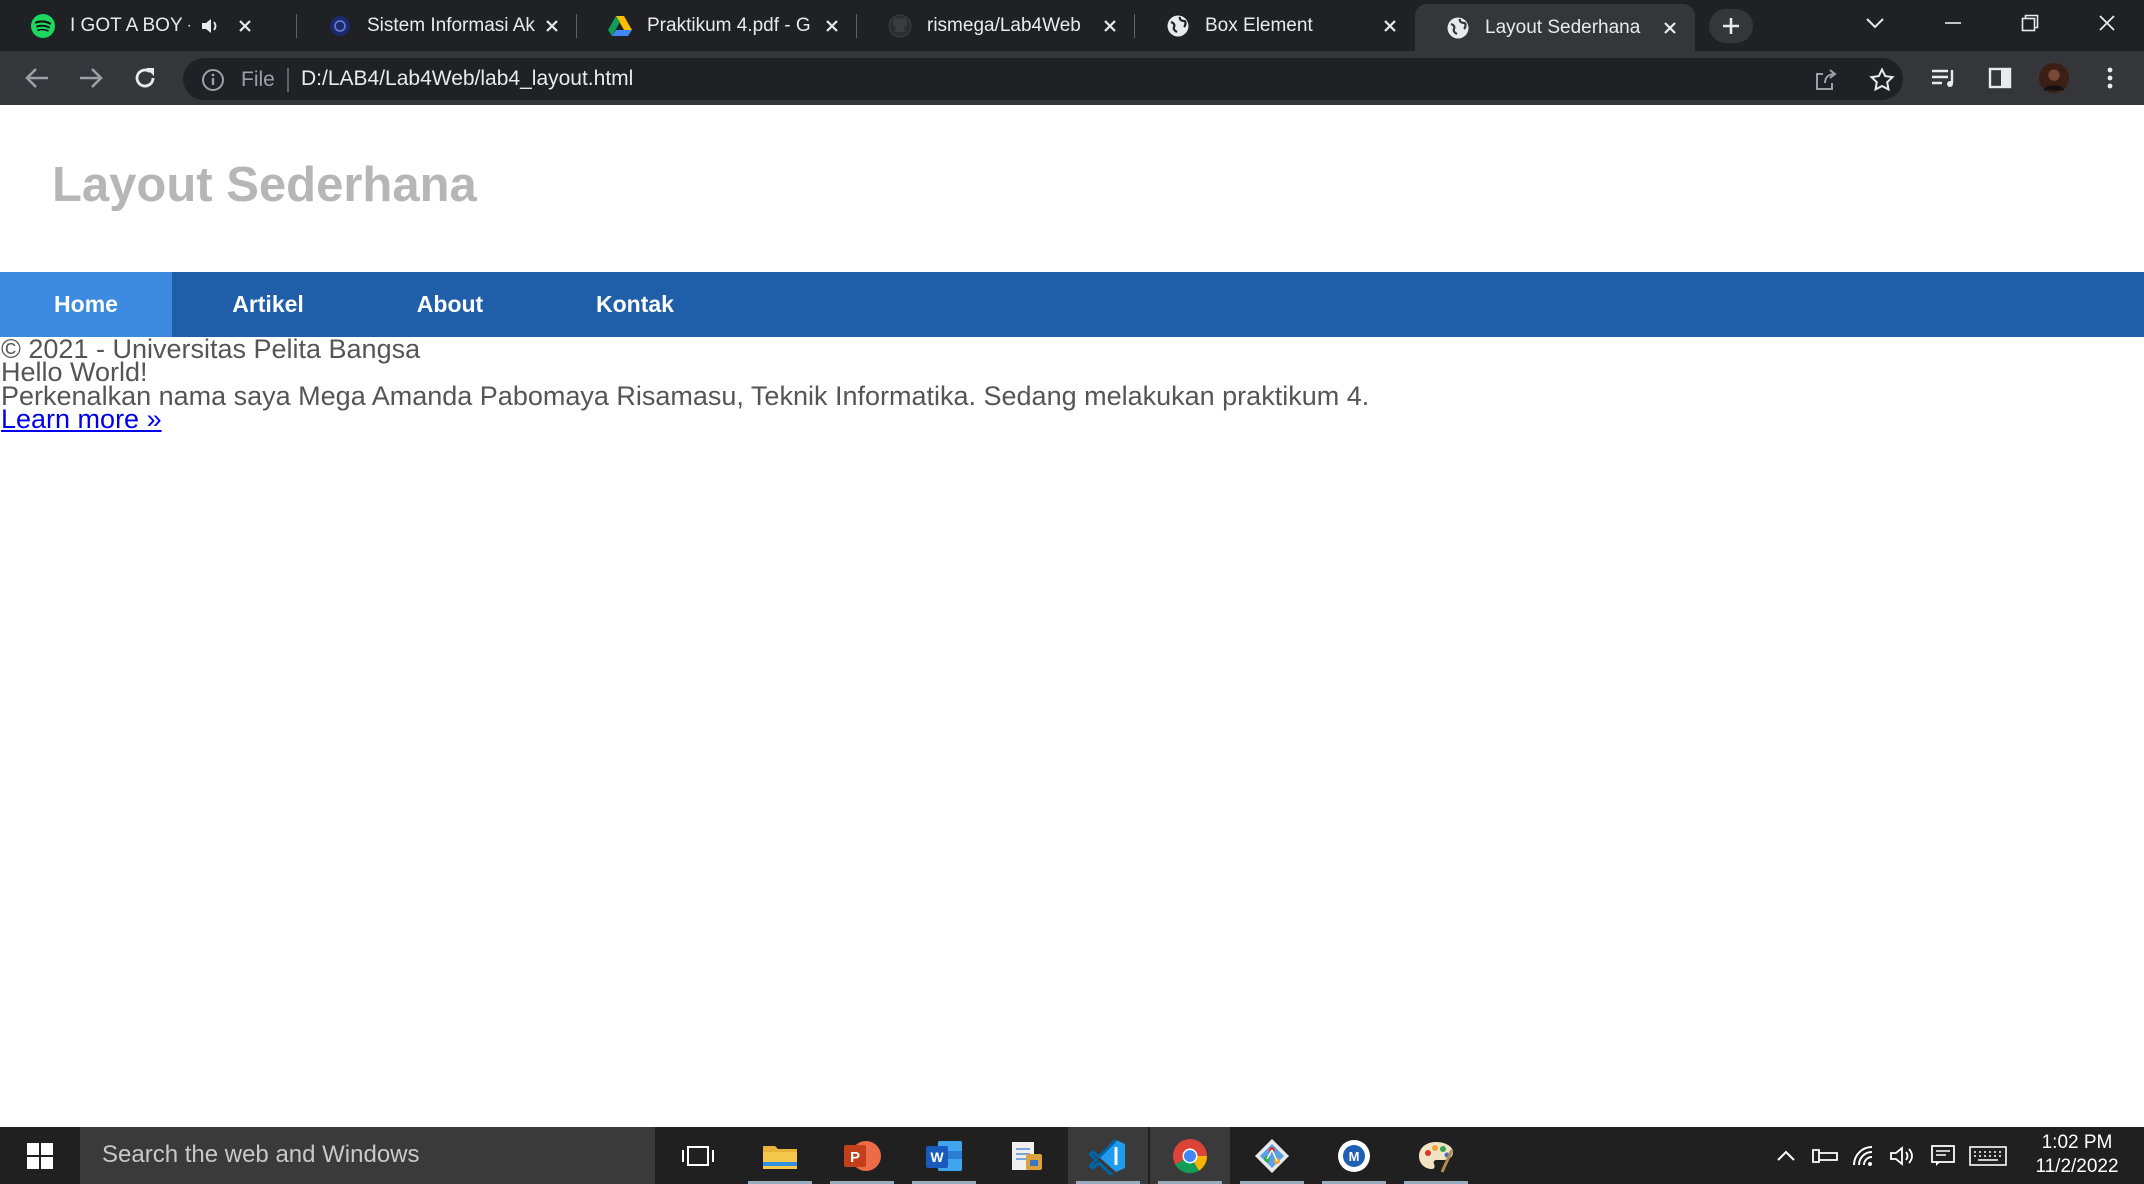 The height and width of the screenshot is (1184, 2144). What do you see at coordinates (2054, 78) in the screenshot?
I see `profile-avatar` at bounding box center [2054, 78].